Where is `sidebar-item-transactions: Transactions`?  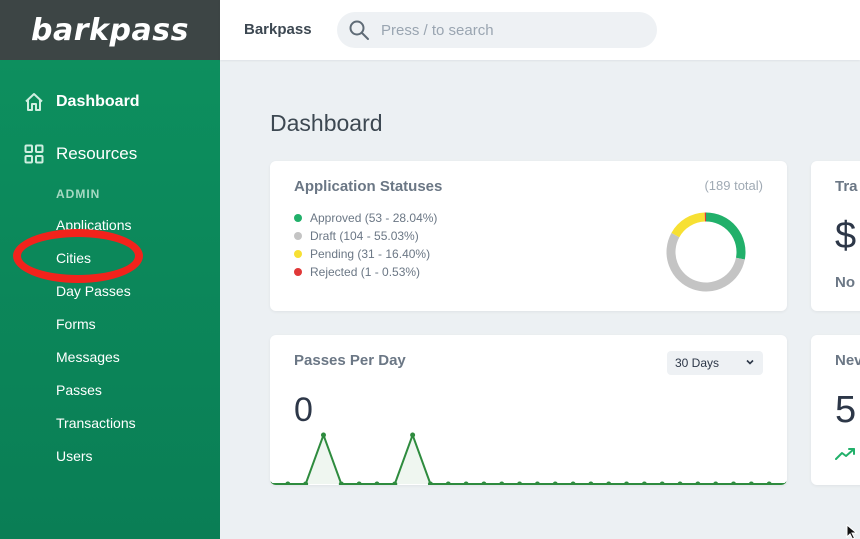
sidebar-item-transactions: Transactions is located at coordinates (96, 423).